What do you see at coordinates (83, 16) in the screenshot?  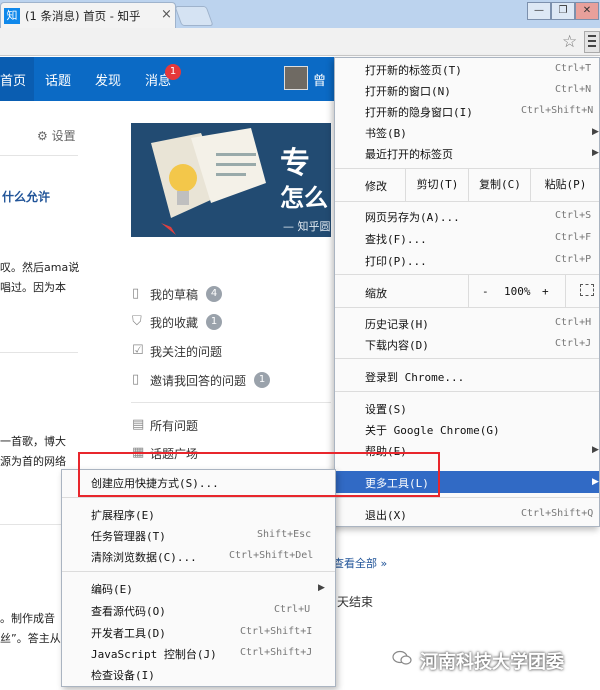 I see `tab-title: (1 条消息) 首页 - 知乎` at bounding box center [83, 16].